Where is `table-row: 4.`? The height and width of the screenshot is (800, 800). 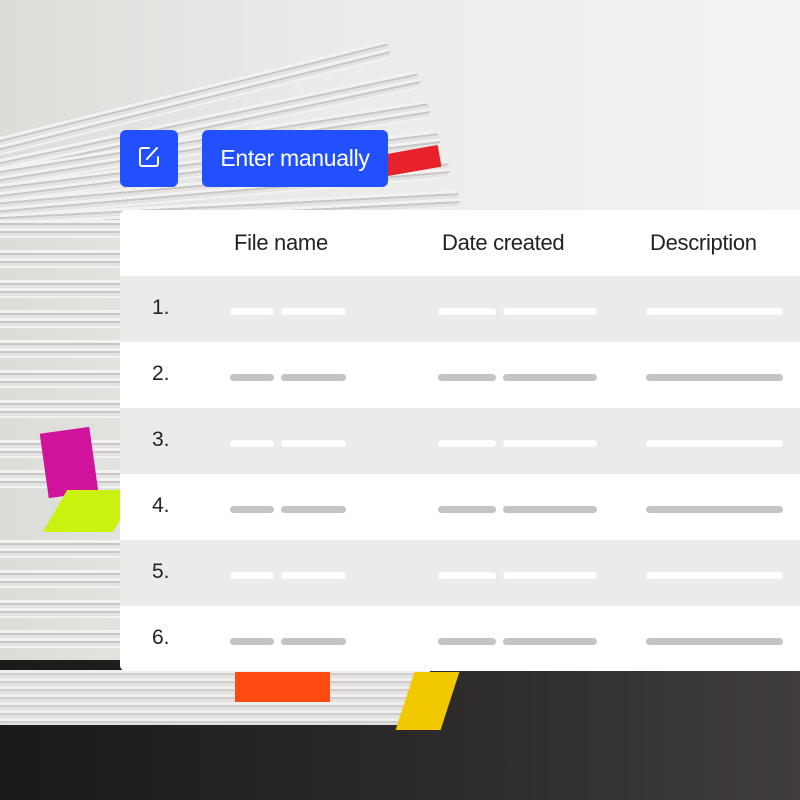 table-row: 4. is located at coordinates (460, 507).